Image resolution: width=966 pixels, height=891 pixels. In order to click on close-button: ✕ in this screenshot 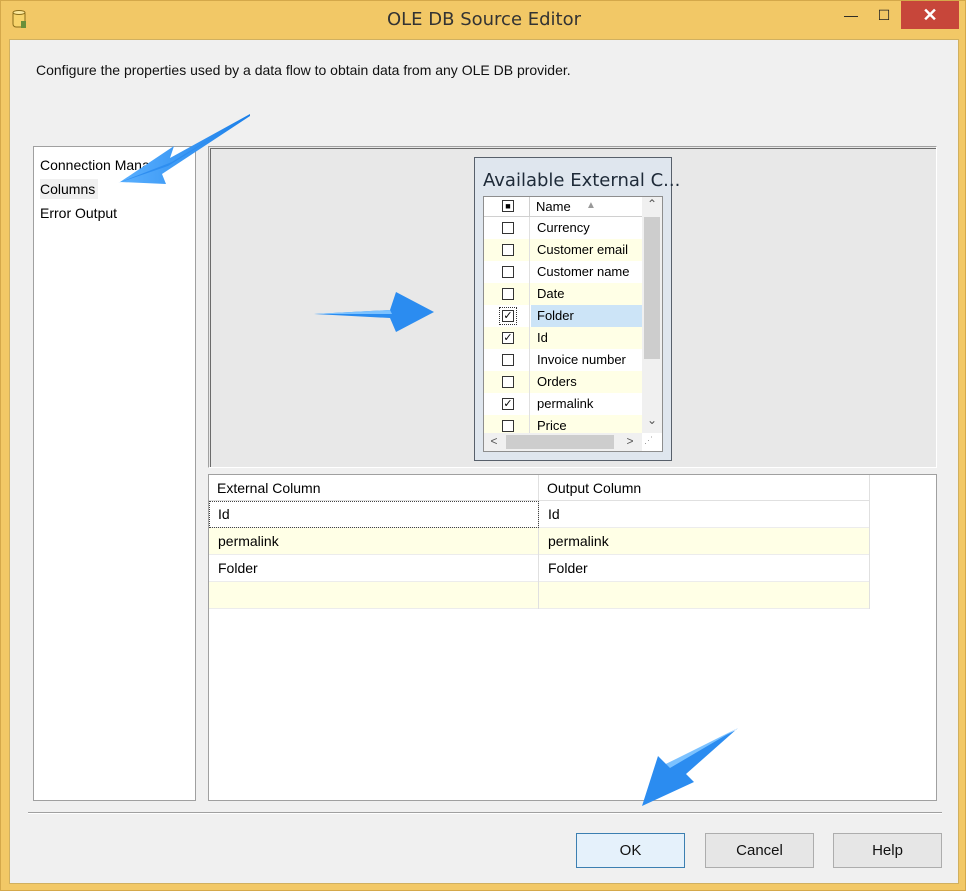, I will do `click(930, 15)`.